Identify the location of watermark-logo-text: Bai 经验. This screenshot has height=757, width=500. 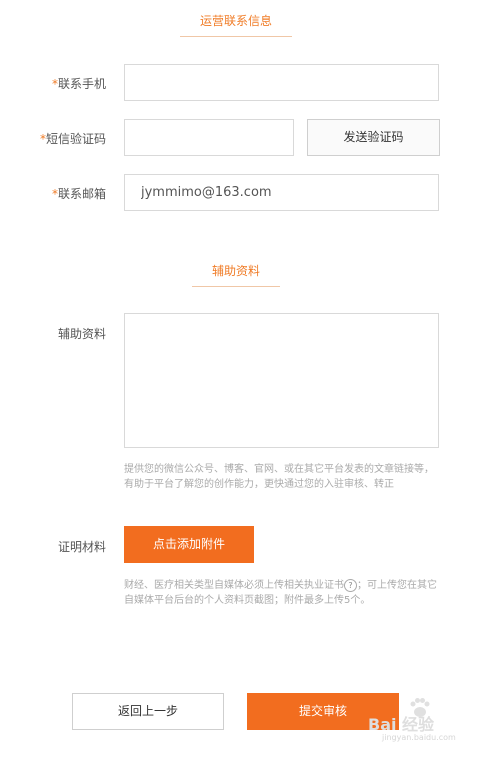
(401, 724).